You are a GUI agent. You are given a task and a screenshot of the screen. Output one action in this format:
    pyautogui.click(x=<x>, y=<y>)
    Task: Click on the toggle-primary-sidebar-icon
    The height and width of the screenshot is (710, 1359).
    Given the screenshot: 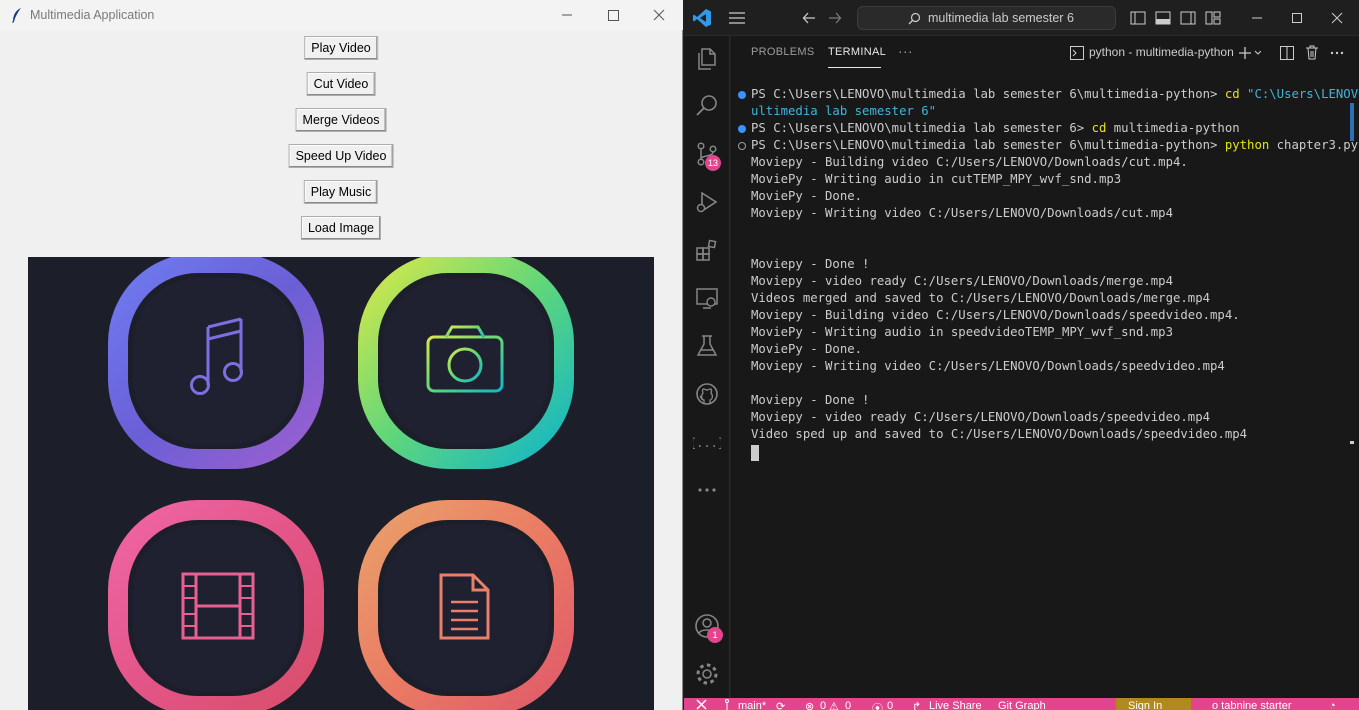 What is the action you would take?
    pyautogui.click(x=1138, y=18)
    